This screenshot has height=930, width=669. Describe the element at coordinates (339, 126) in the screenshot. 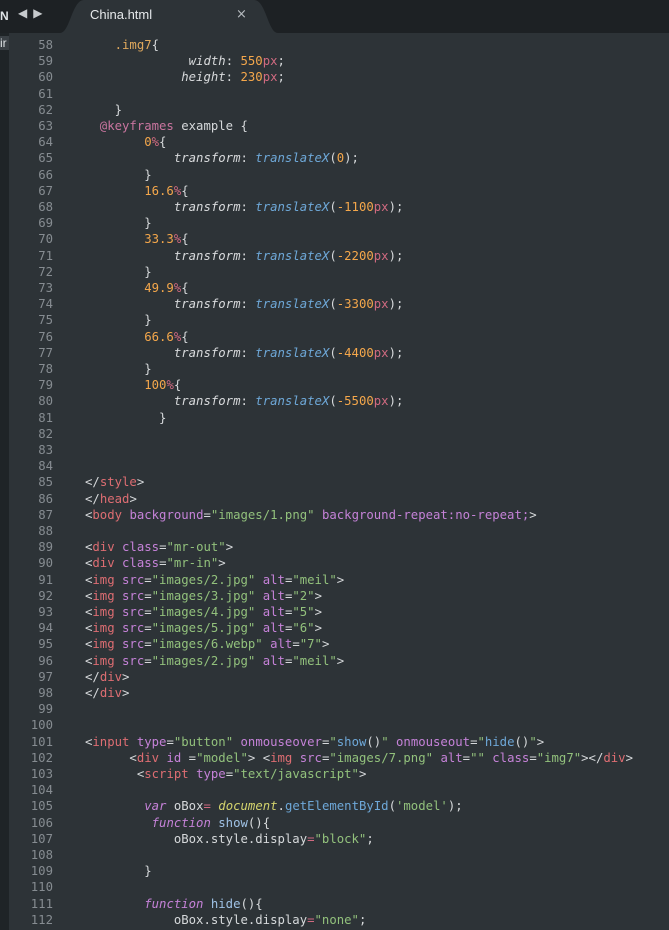

I see `code-line: 63 @keyframes example {` at that location.